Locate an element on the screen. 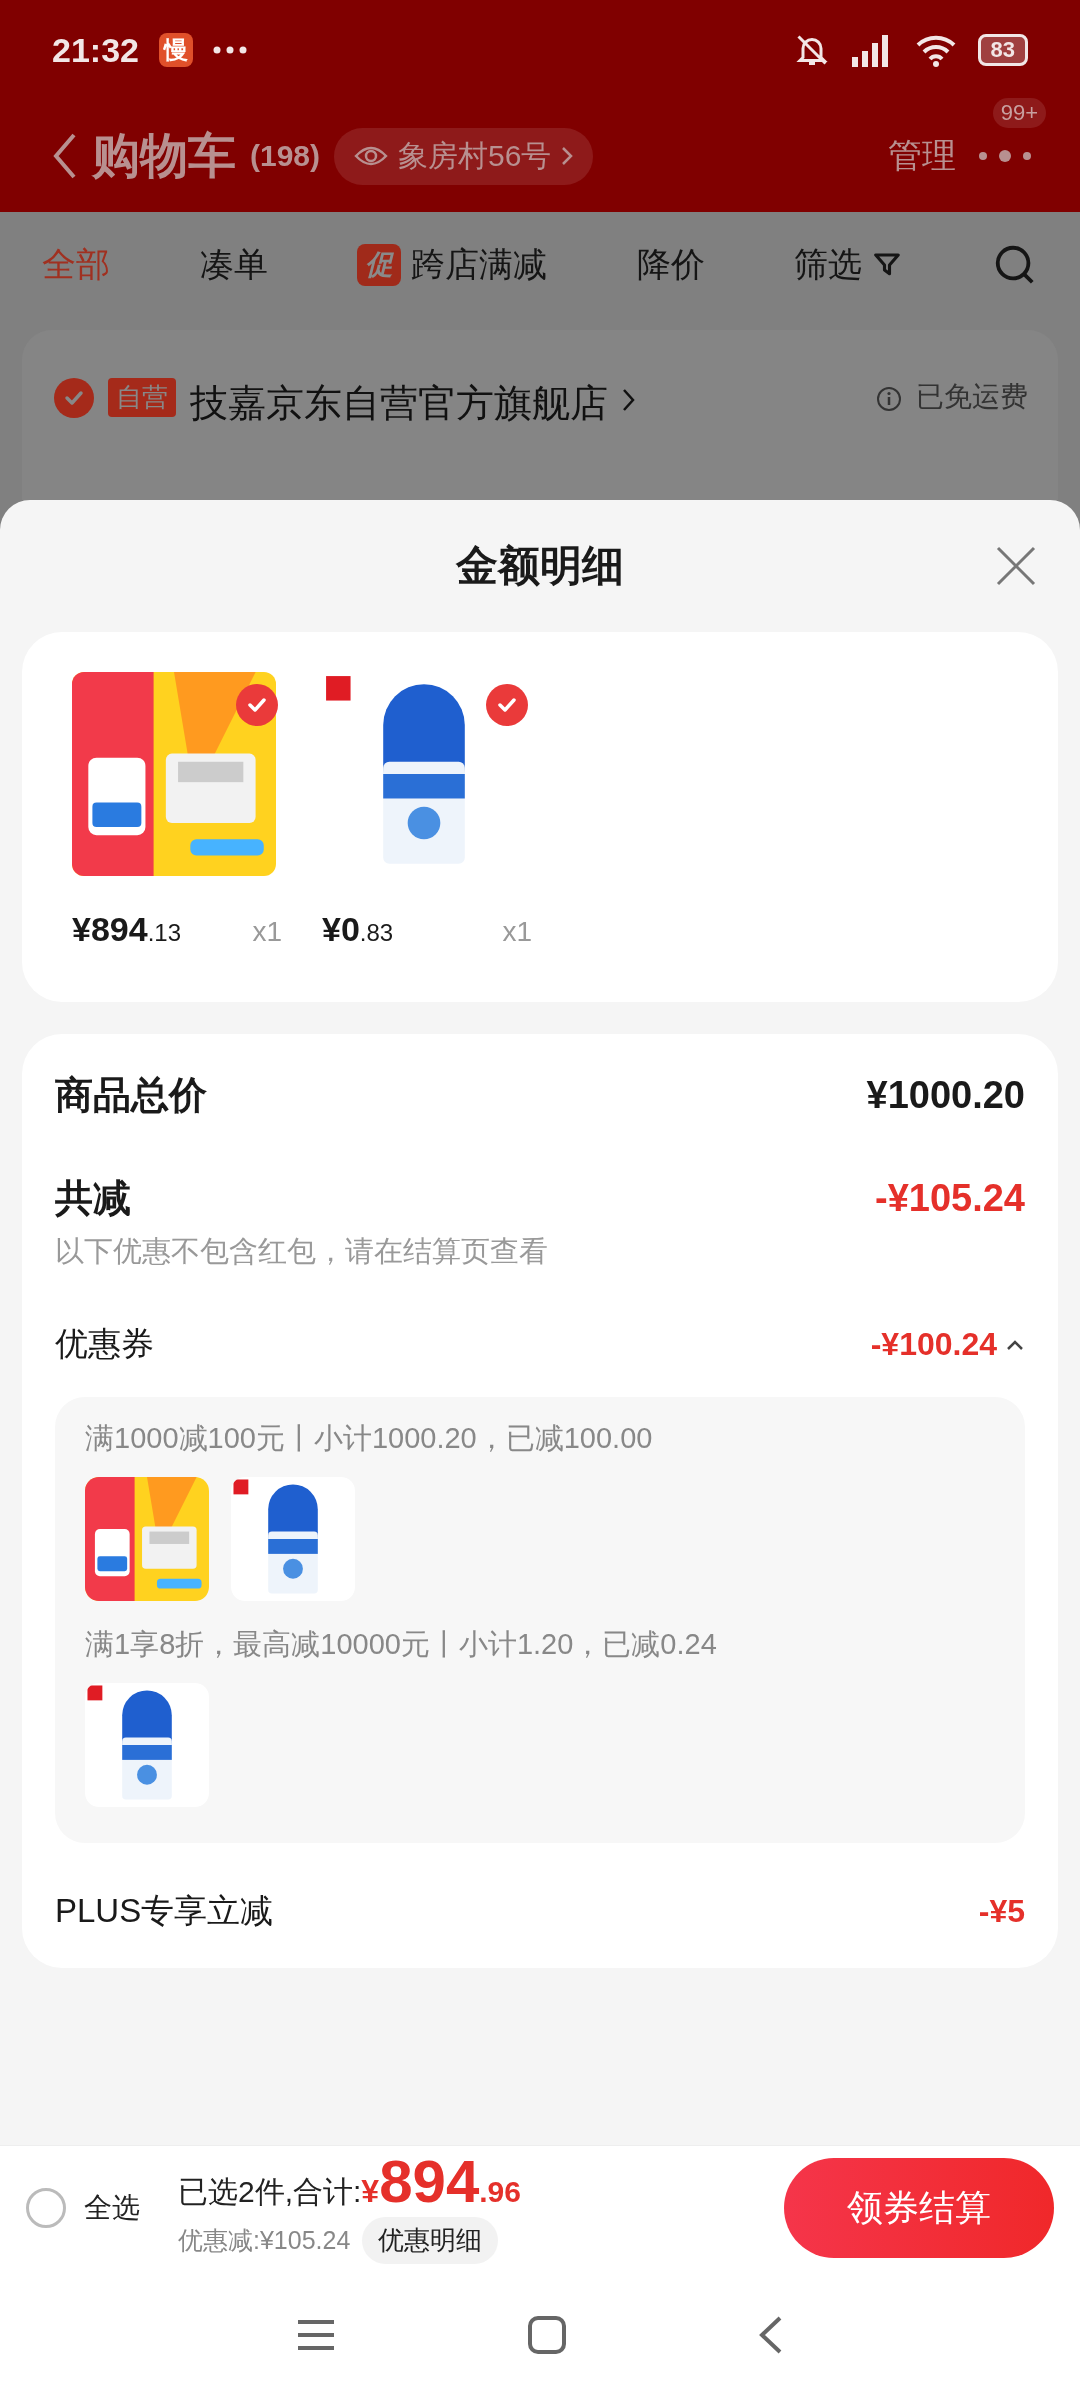 This screenshot has height=2400, width=1080. store-name: 技嘉京东自营官方旗舰店 is located at coordinates (399, 403).